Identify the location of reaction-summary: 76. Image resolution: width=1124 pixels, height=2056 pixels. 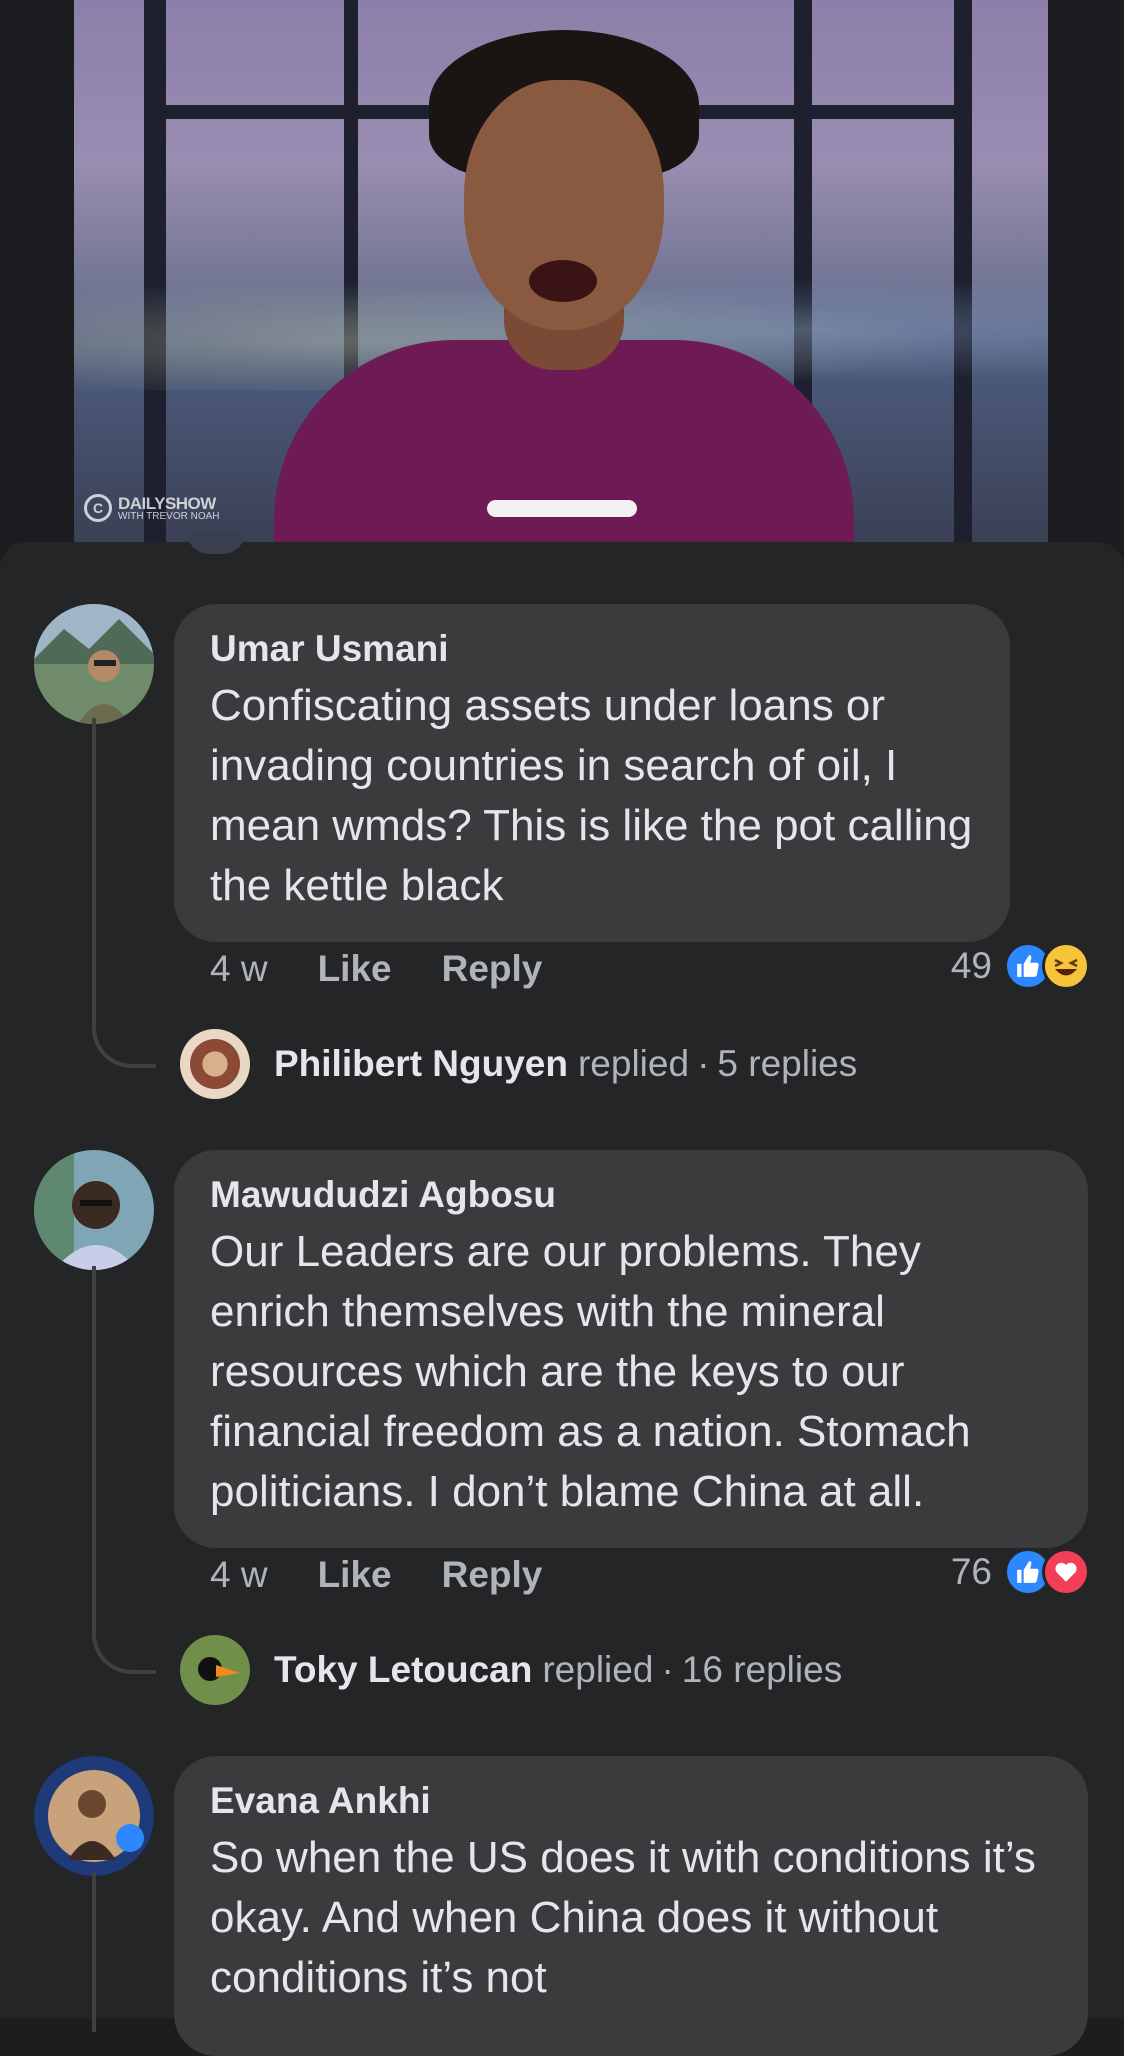
(1020, 1572).